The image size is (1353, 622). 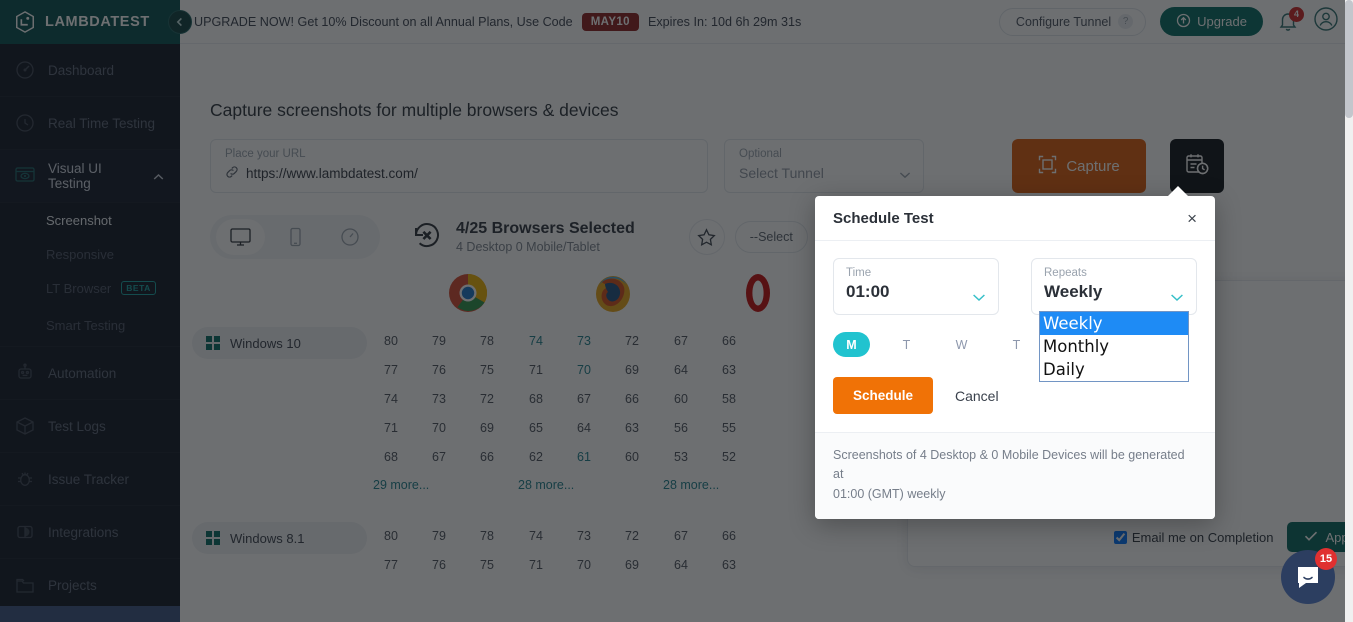 I want to click on day-thursday: T, so click(x=1016, y=344).